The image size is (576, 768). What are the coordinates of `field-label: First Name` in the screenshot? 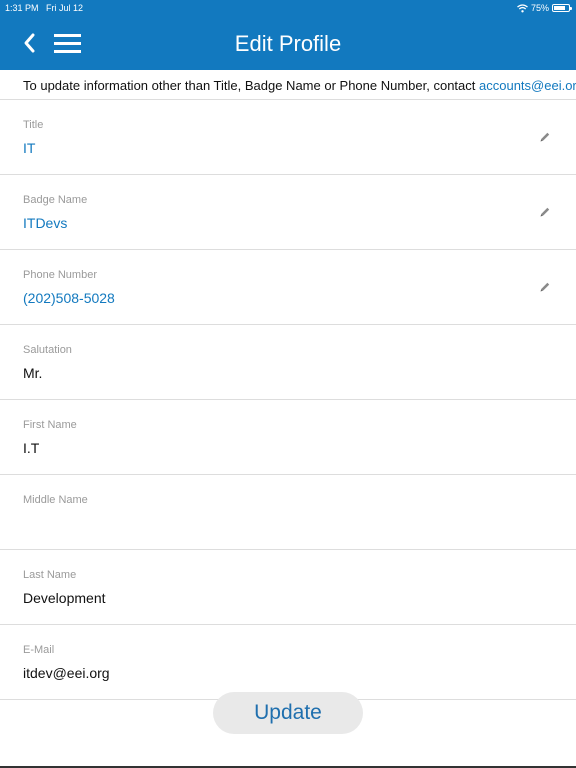 It's located at (50, 425).